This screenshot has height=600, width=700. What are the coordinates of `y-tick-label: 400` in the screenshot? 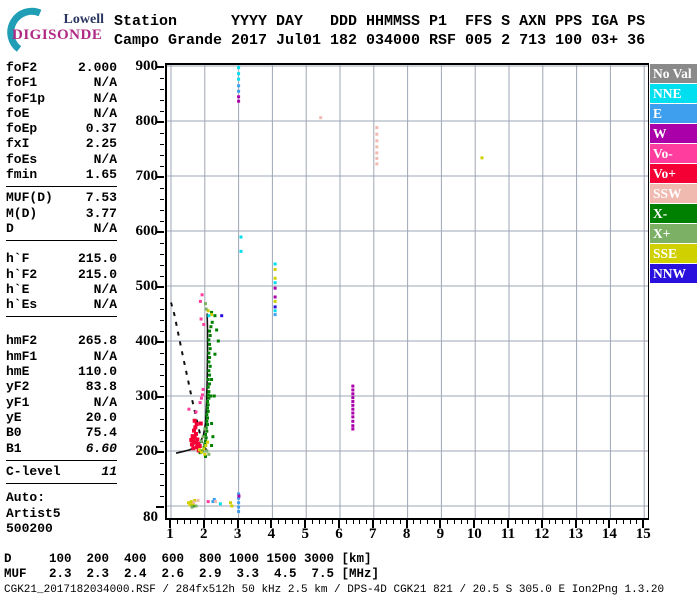 It's located at (147, 341).